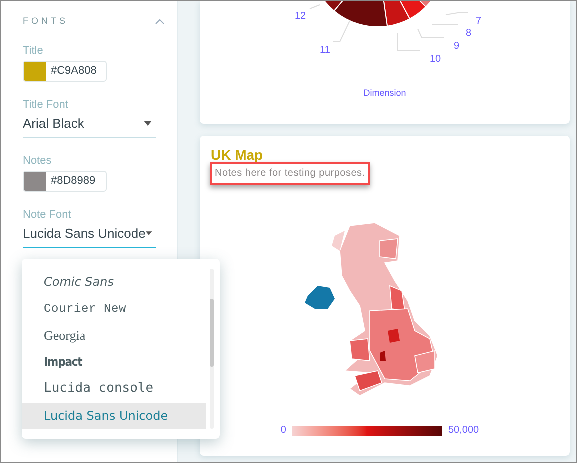  I want to click on map-title: UK Map, so click(237, 155).